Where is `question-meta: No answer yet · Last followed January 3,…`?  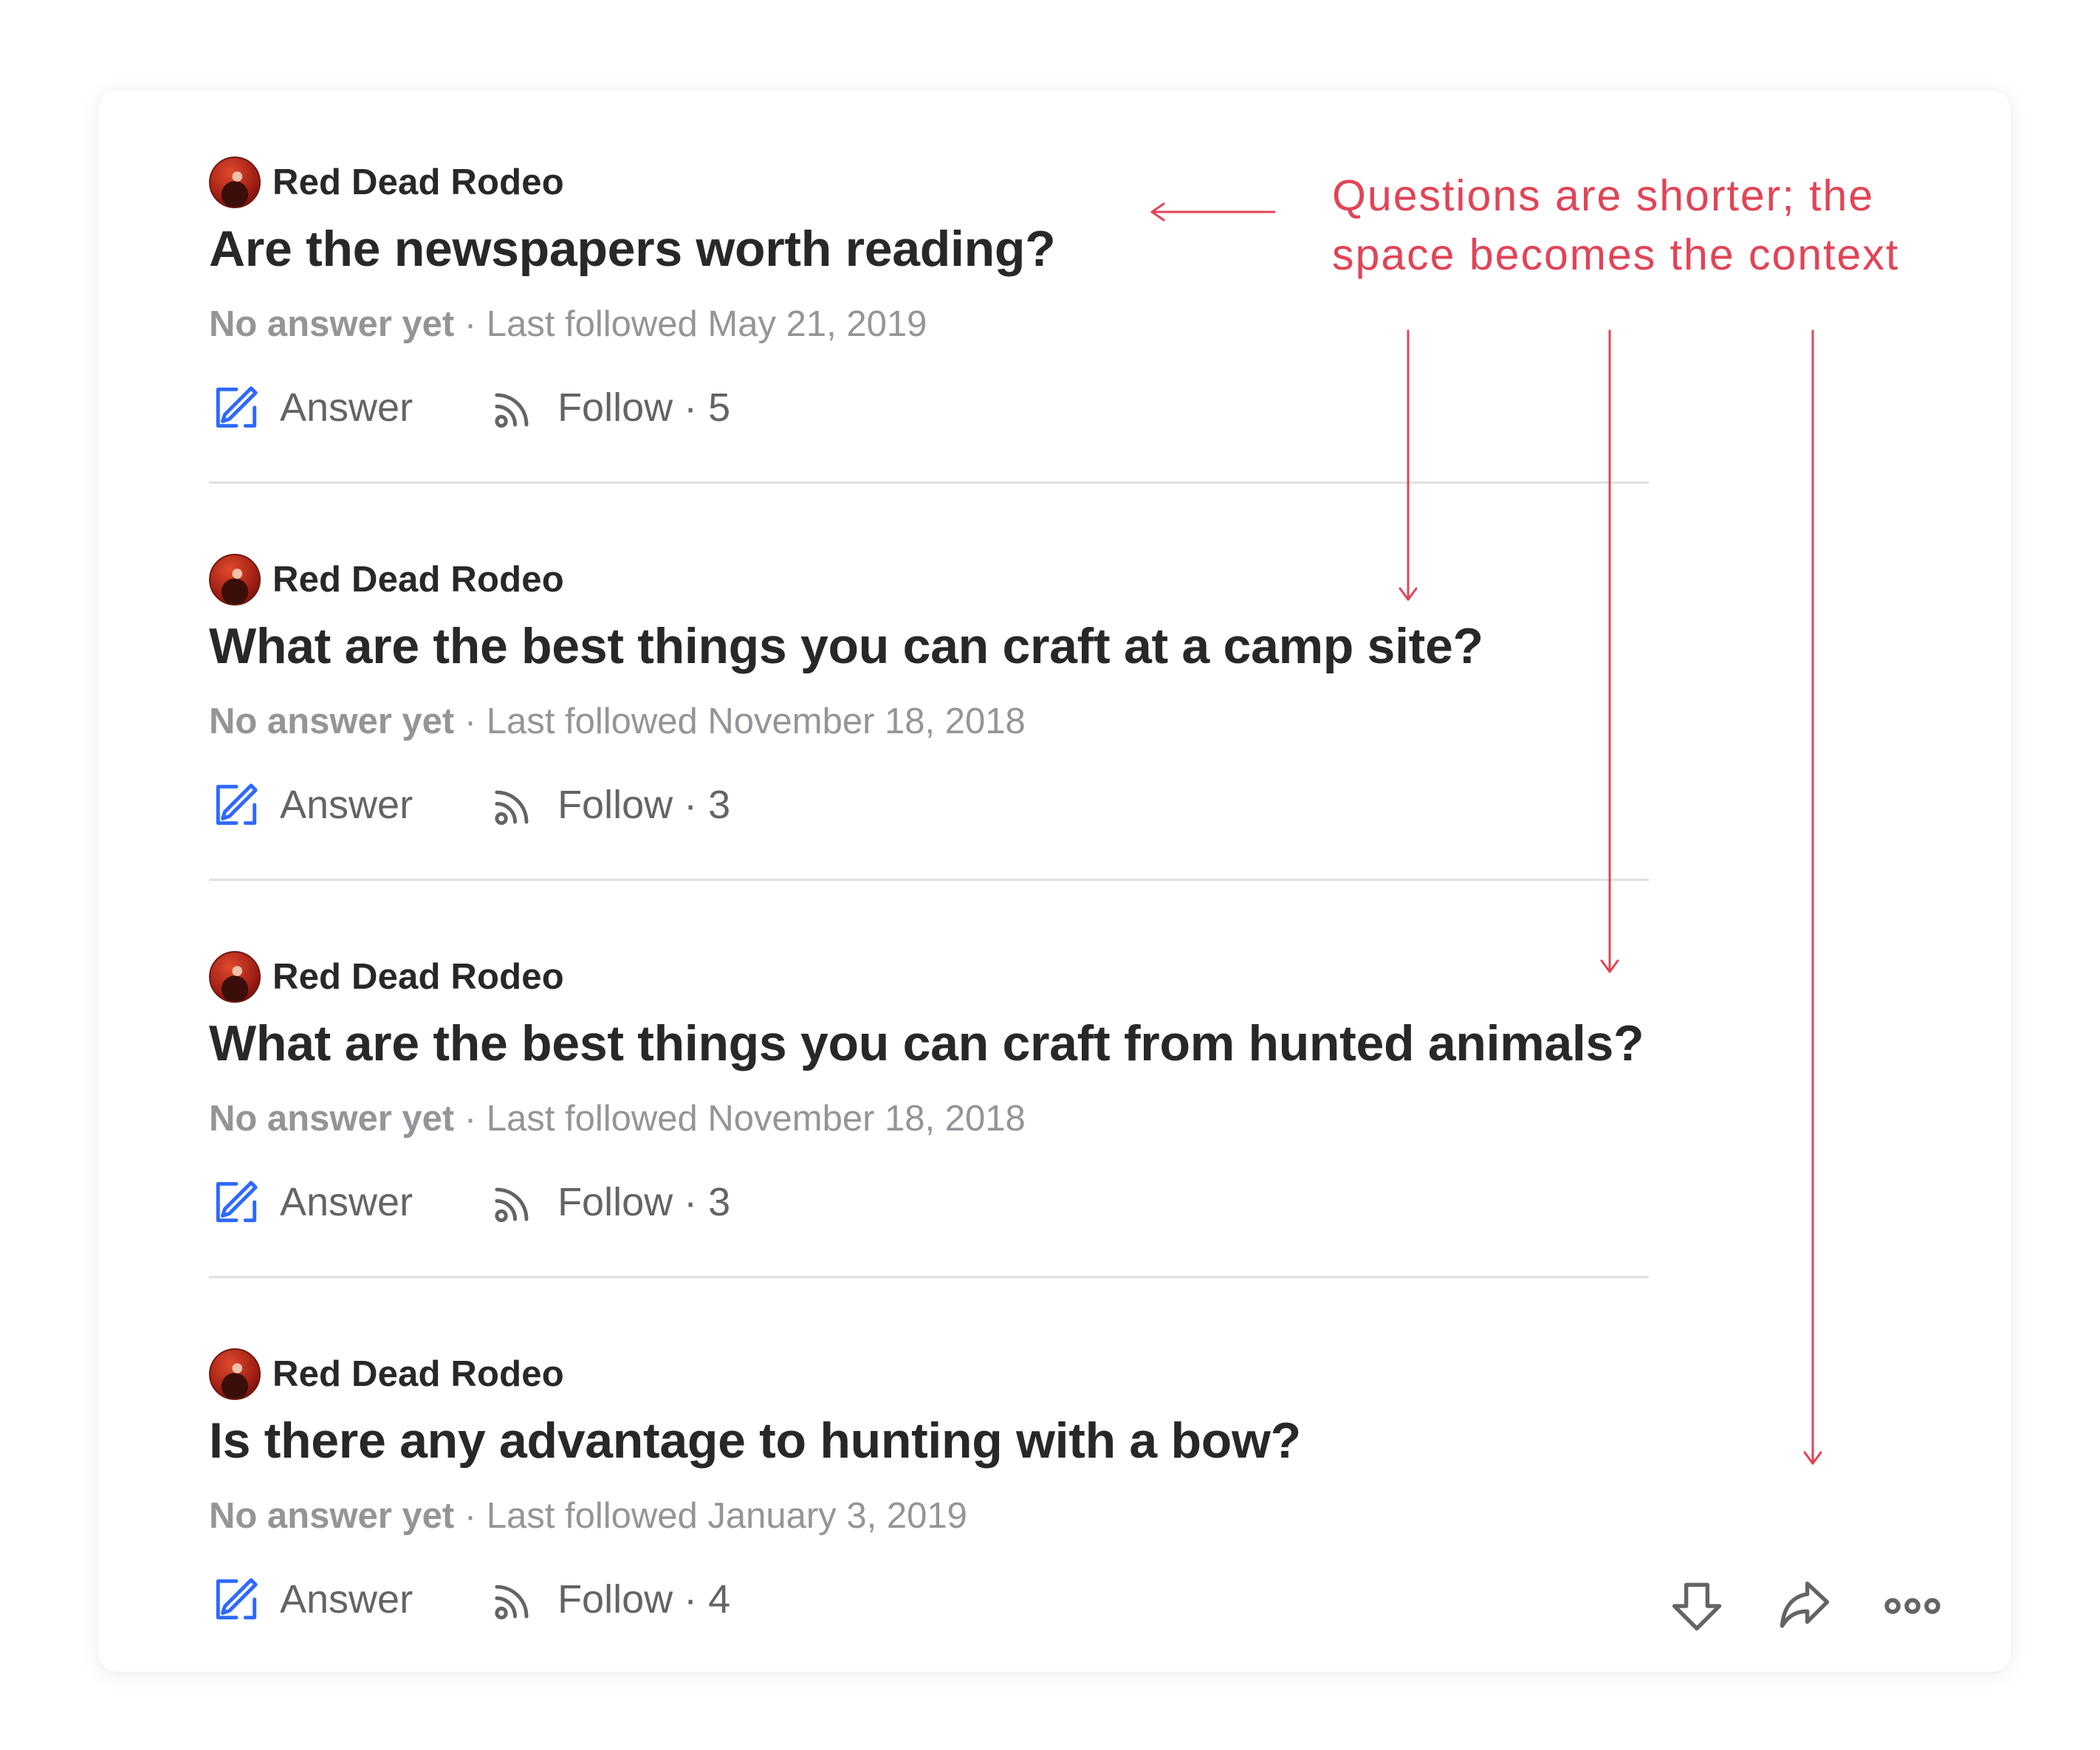 question-meta: No answer yet · Last followed January 3,… is located at coordinates (929, 1516).